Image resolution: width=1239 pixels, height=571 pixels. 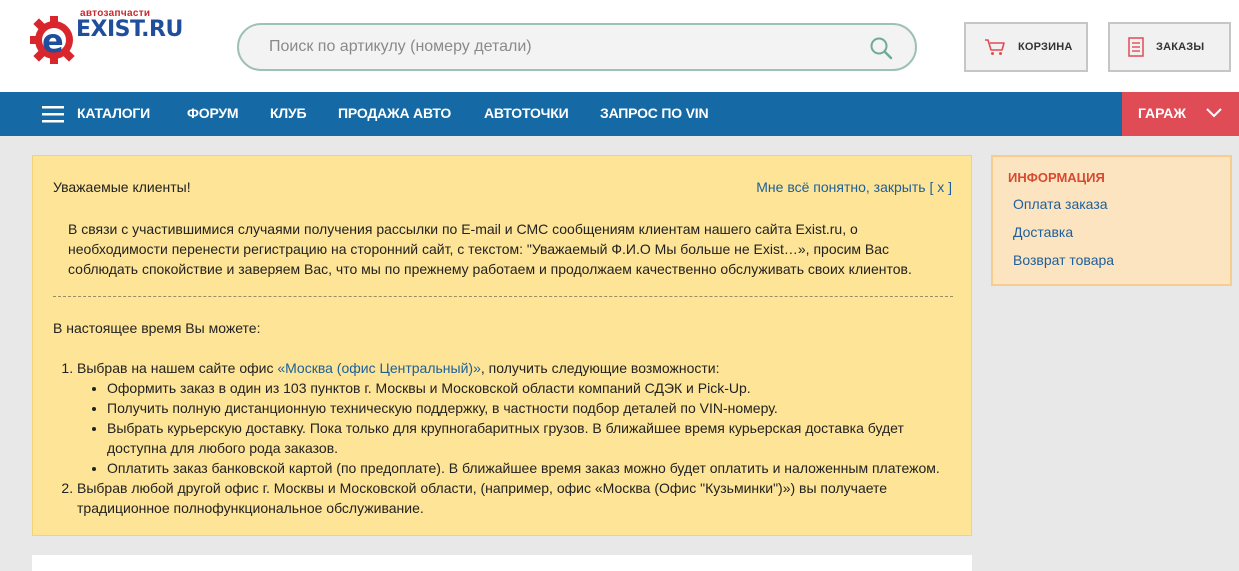 I want to click on nav-item-autopoints: АВТОТОЧКИ, so click(x=526, y=113).